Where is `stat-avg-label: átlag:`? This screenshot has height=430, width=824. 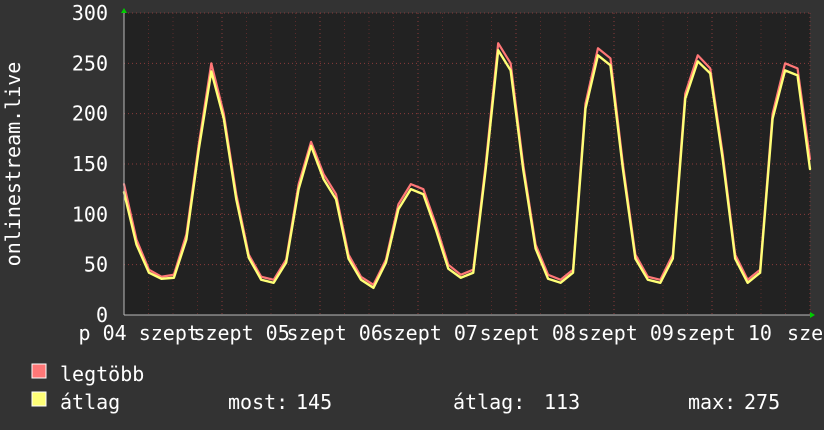 stat-avg-label: átlag: is located at coordinates (489, 402).